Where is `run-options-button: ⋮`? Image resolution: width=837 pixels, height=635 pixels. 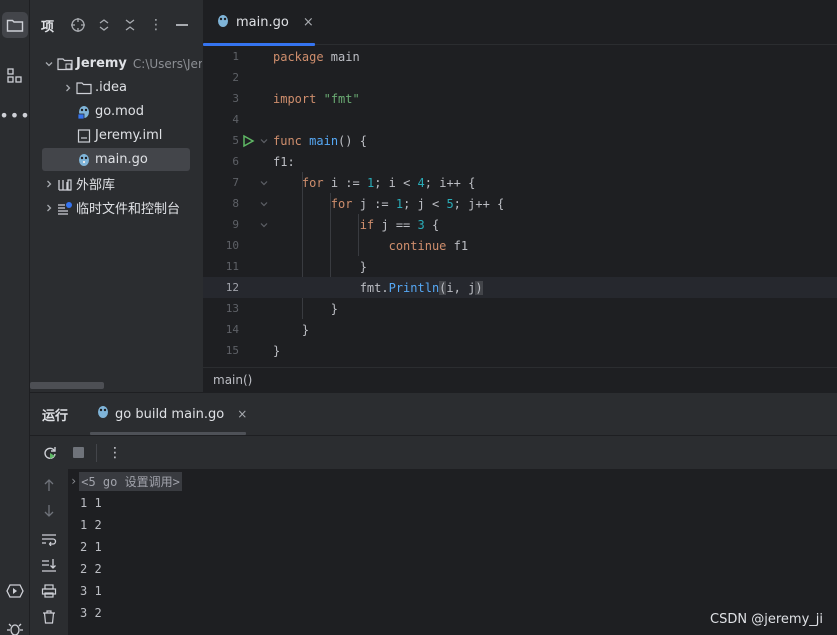 run-options-button: ⋮ is located at coordinates (115, 453).